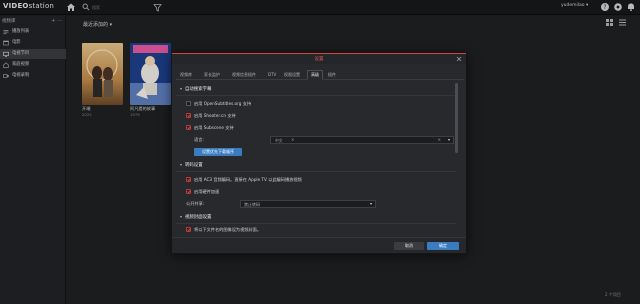 Image resolution: width=640 pixels, height=304 pixels. What do you see at coordinates (308, 204) in the screenshot?
I see `public-share-select: 禁止转码 ▾` at bounding box center [308, 204].